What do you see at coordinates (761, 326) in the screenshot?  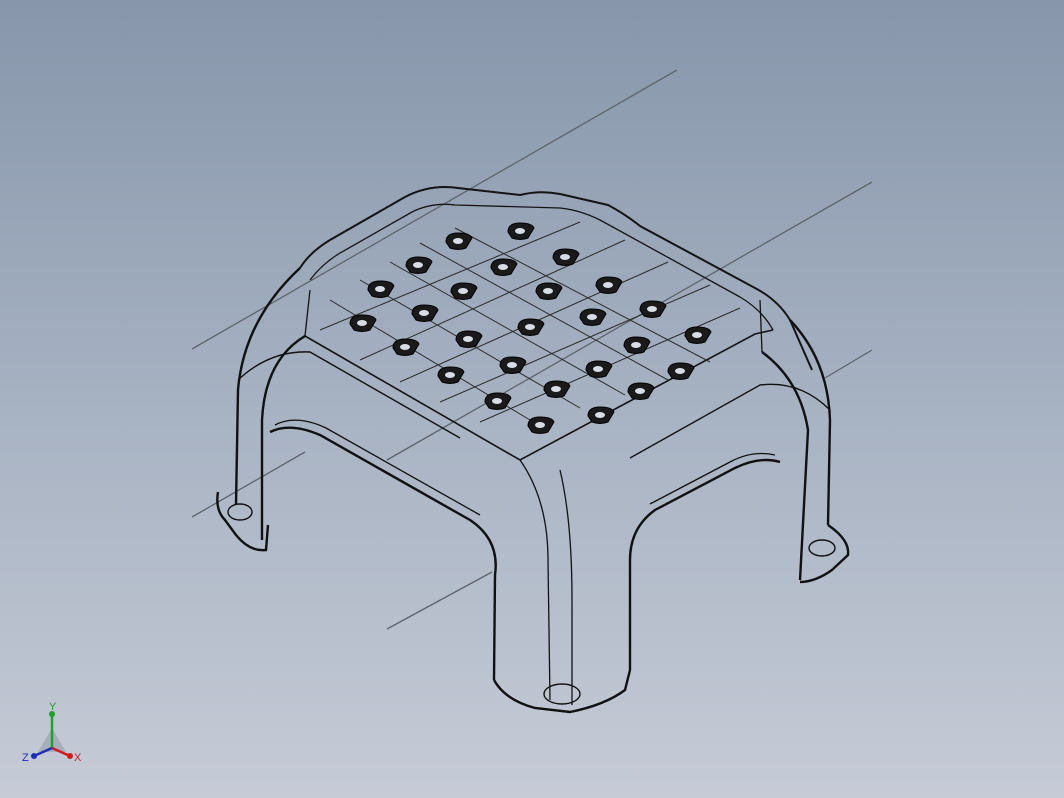 I see `seat-right-corner` at bounding box center [761, 326].